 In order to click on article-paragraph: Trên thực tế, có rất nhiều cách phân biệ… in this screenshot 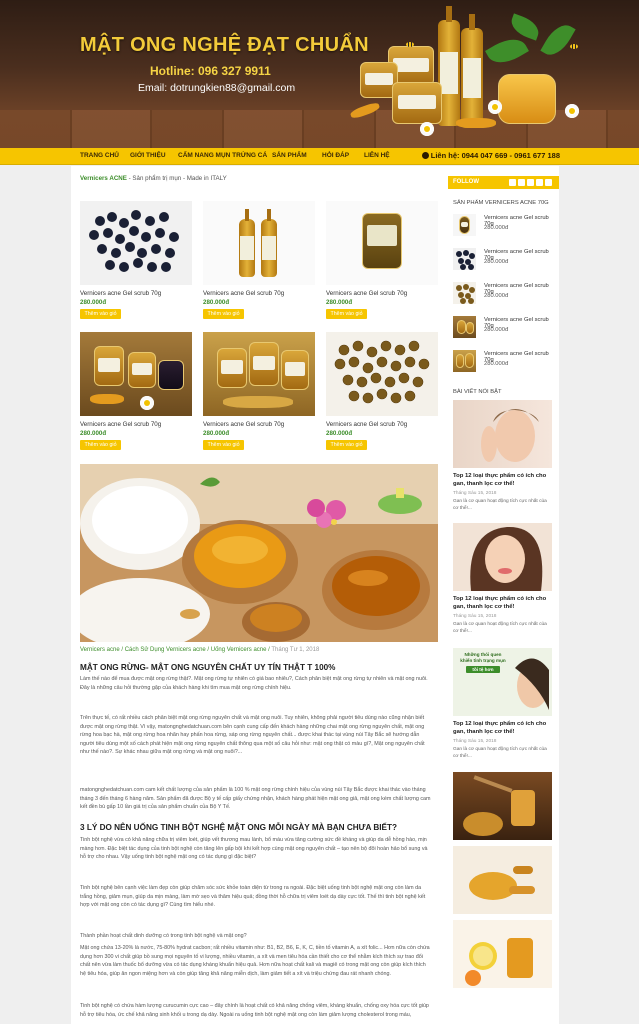, I will do `click(252, 735)`.